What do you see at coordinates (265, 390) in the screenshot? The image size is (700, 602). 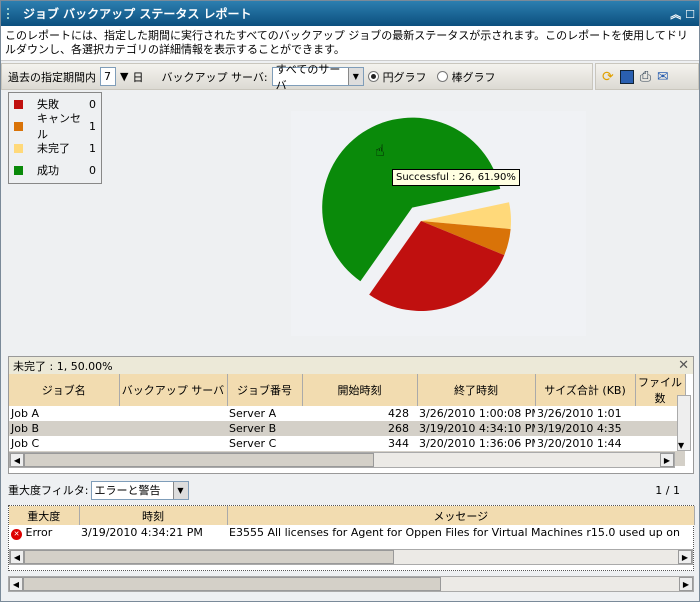 I see `column-header: ジョブ番号` at bounding box center [265, 390].